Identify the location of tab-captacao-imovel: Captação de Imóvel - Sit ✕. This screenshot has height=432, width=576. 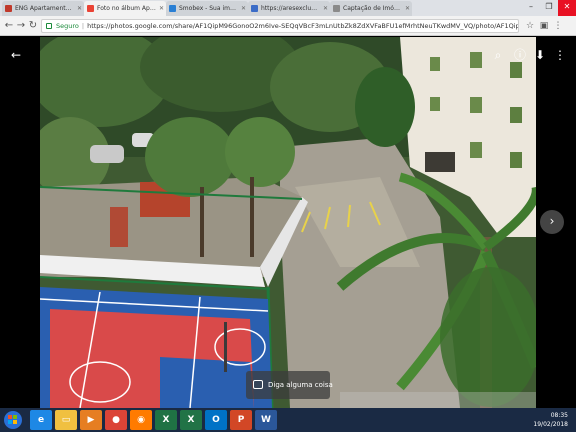
(371, 8).